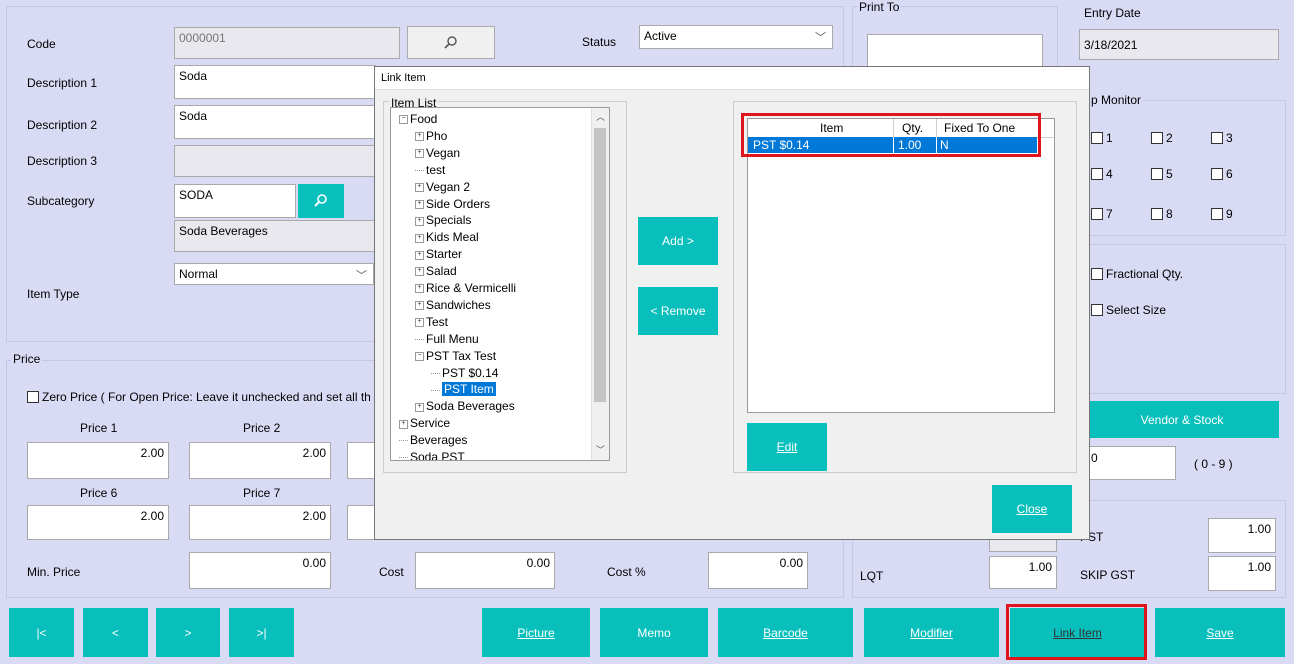 This screenshot has height=664, width=1294. Describe the element at coordinates (758, 570) in the screenshot. I see `cost-pct-field: 0.00` at that location.